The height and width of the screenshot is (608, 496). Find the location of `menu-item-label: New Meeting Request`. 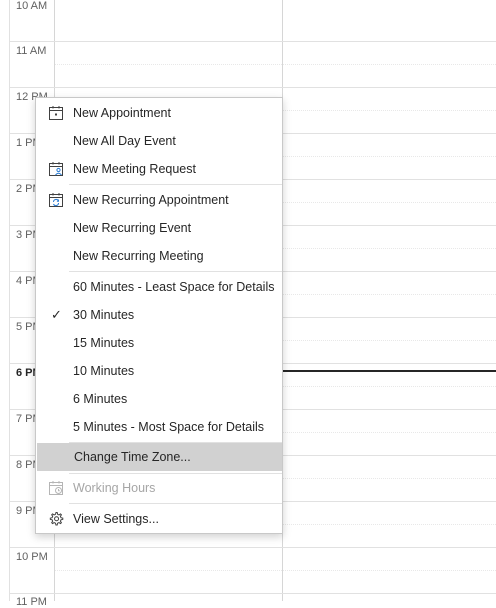

menu-item-label: New Meeting Request is located at coordinates (134, 169).